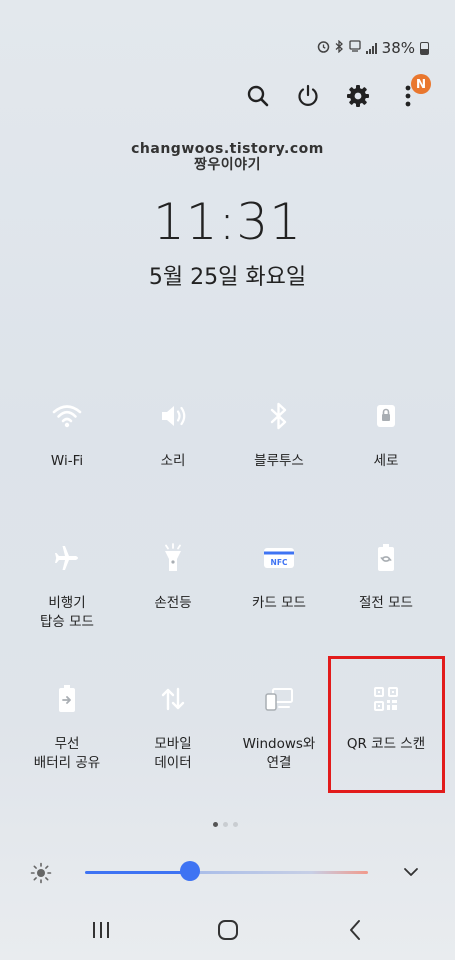  I want to click on watermark: changwoos.tistory.com 짱우이야기, so click(227, 157).